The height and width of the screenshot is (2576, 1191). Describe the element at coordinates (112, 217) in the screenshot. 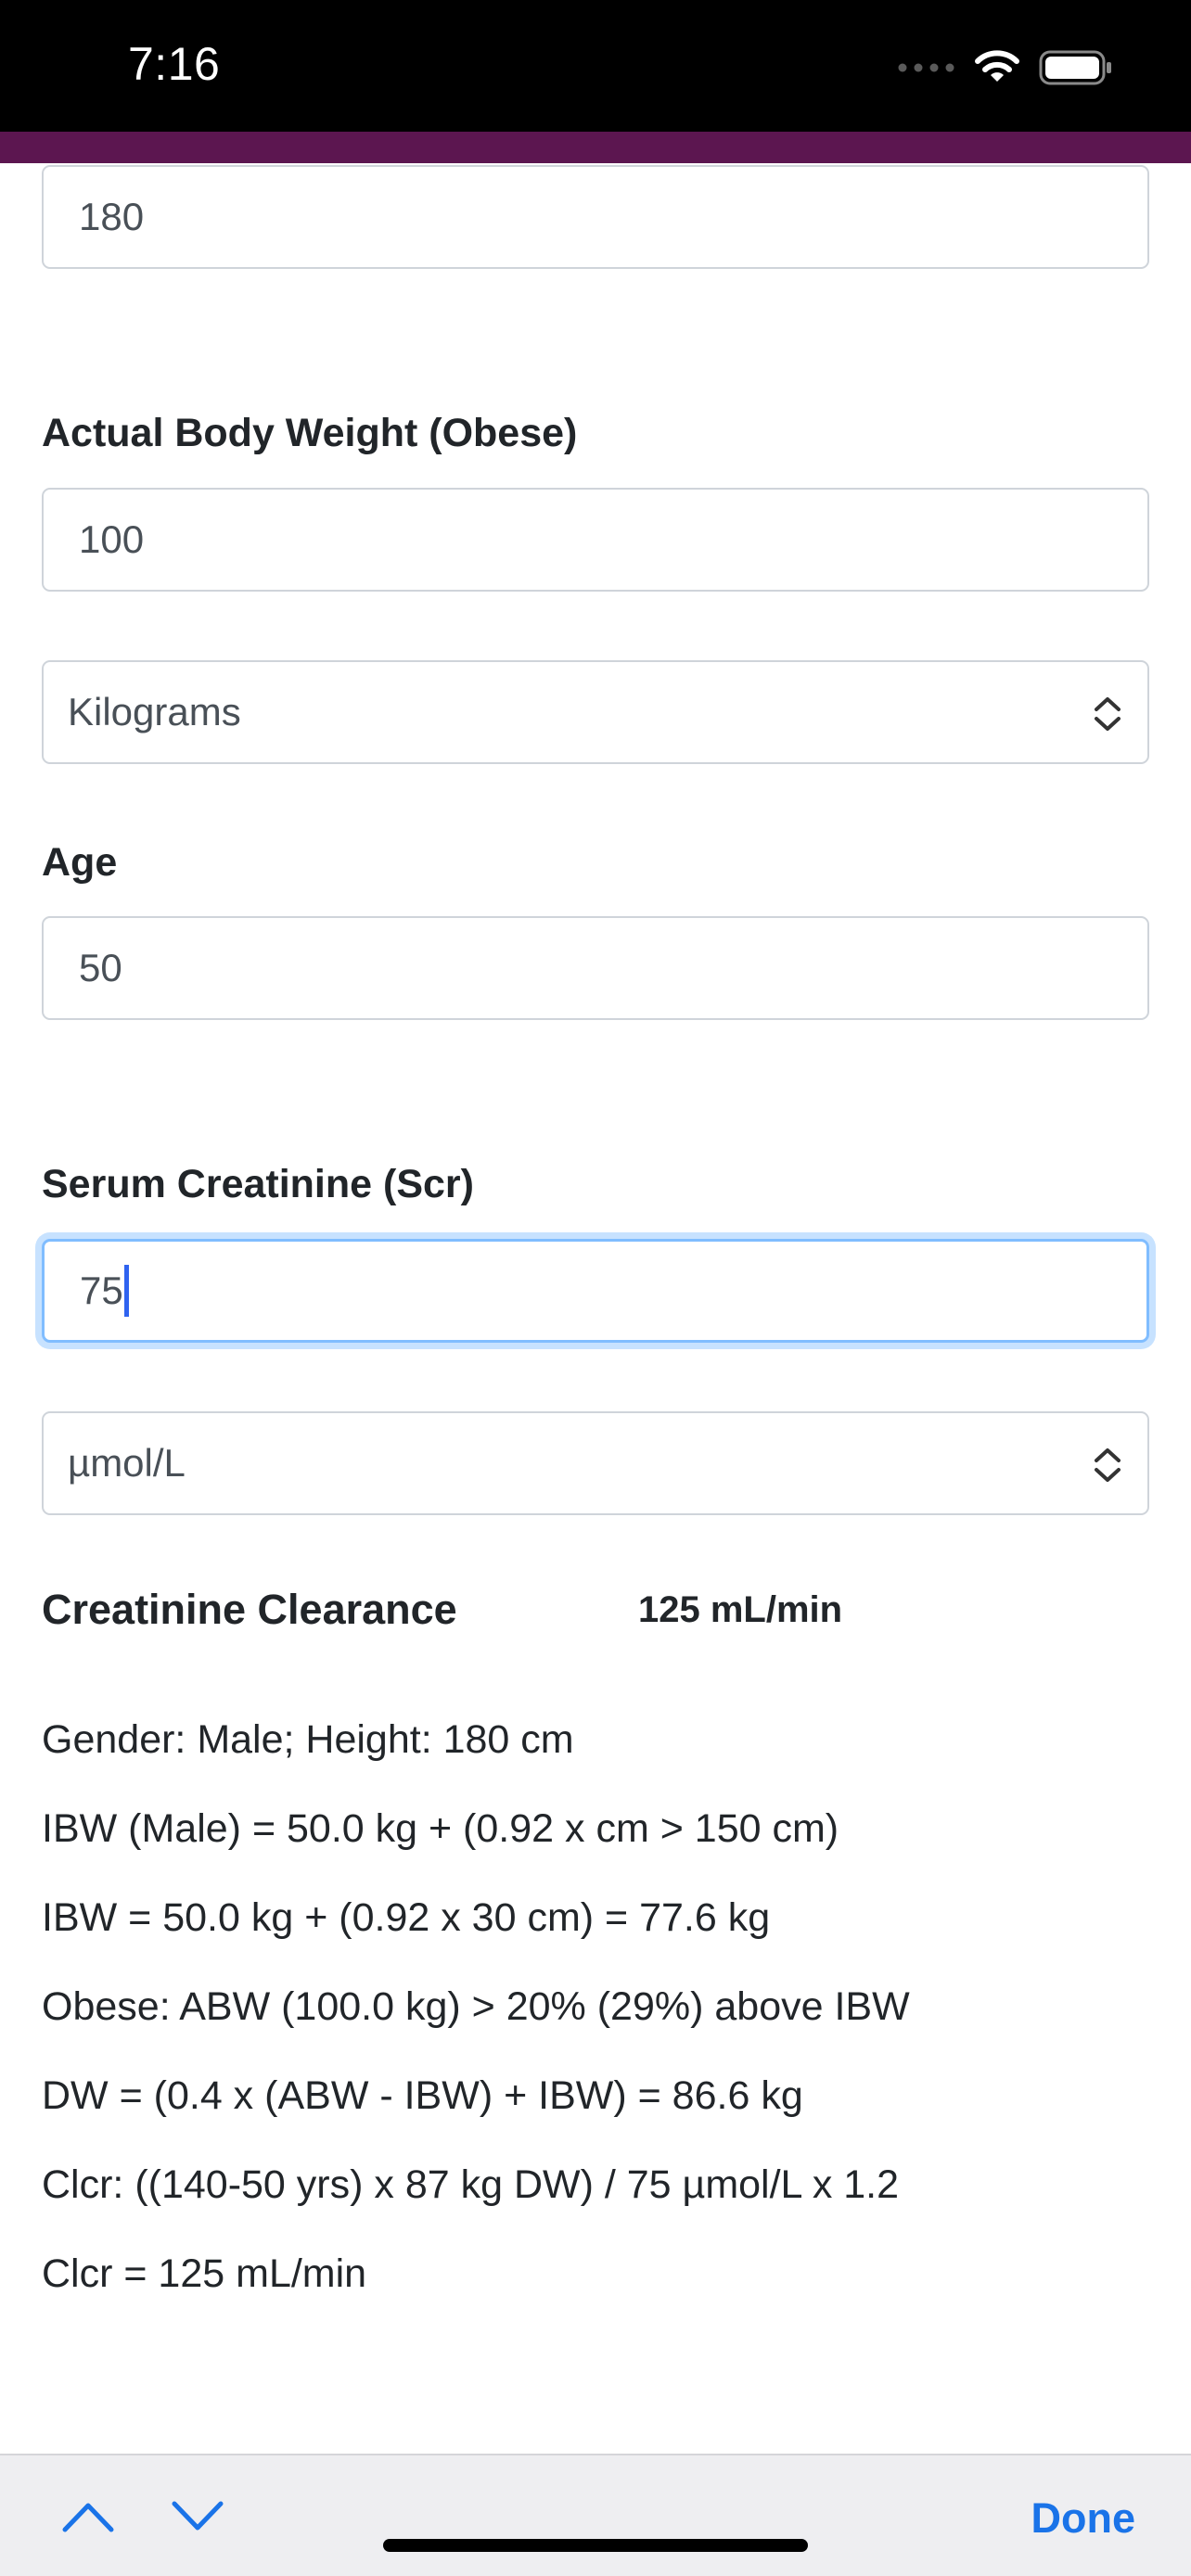

I see `height-value: 180` at that location.